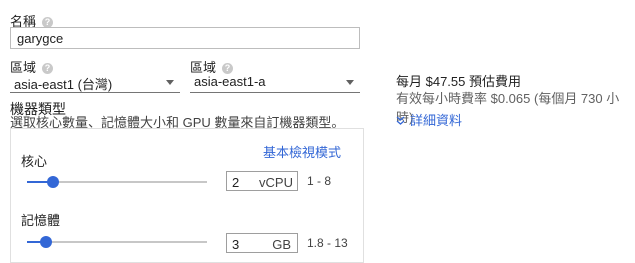 Image resolution: width=635 pixels, height=263 pixels. I want to click on region-select: asia-east1 (台灣), so click(95, 82).